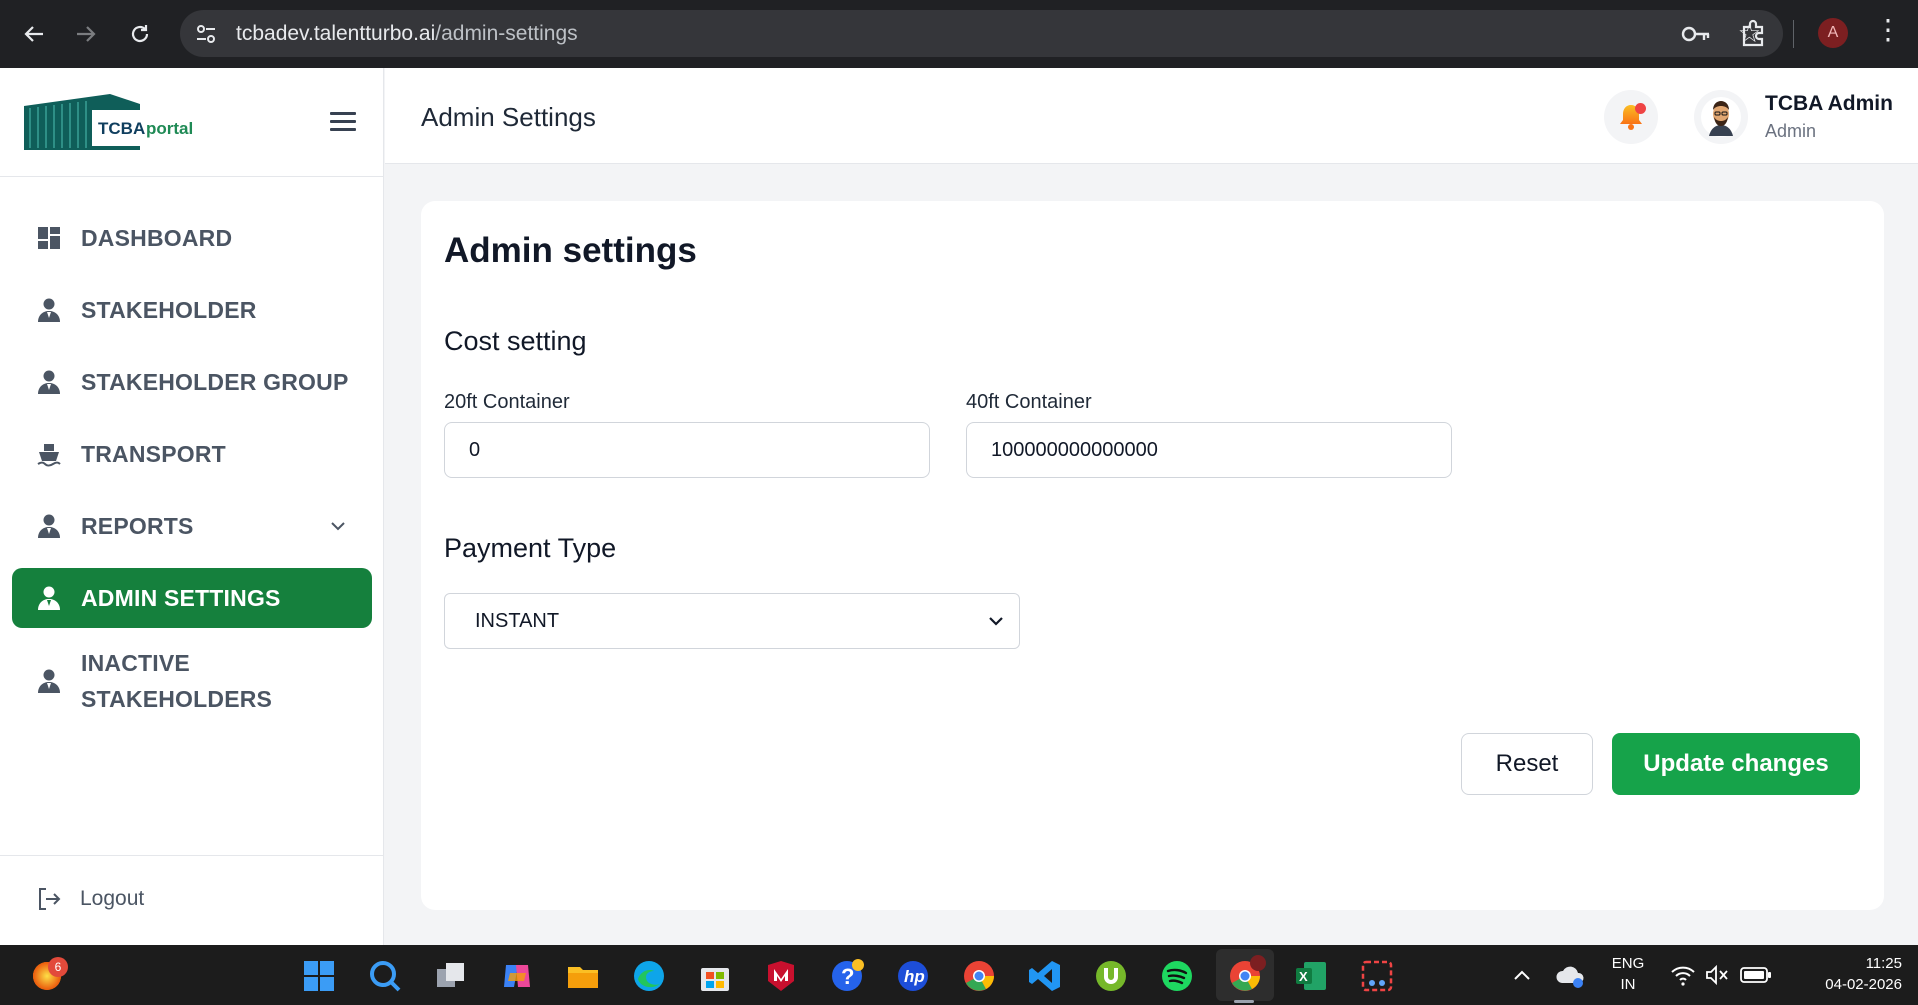 The height and width of the screenshot is (1005, 1918). I want to click on wifi-icon, so click(1683, 975).